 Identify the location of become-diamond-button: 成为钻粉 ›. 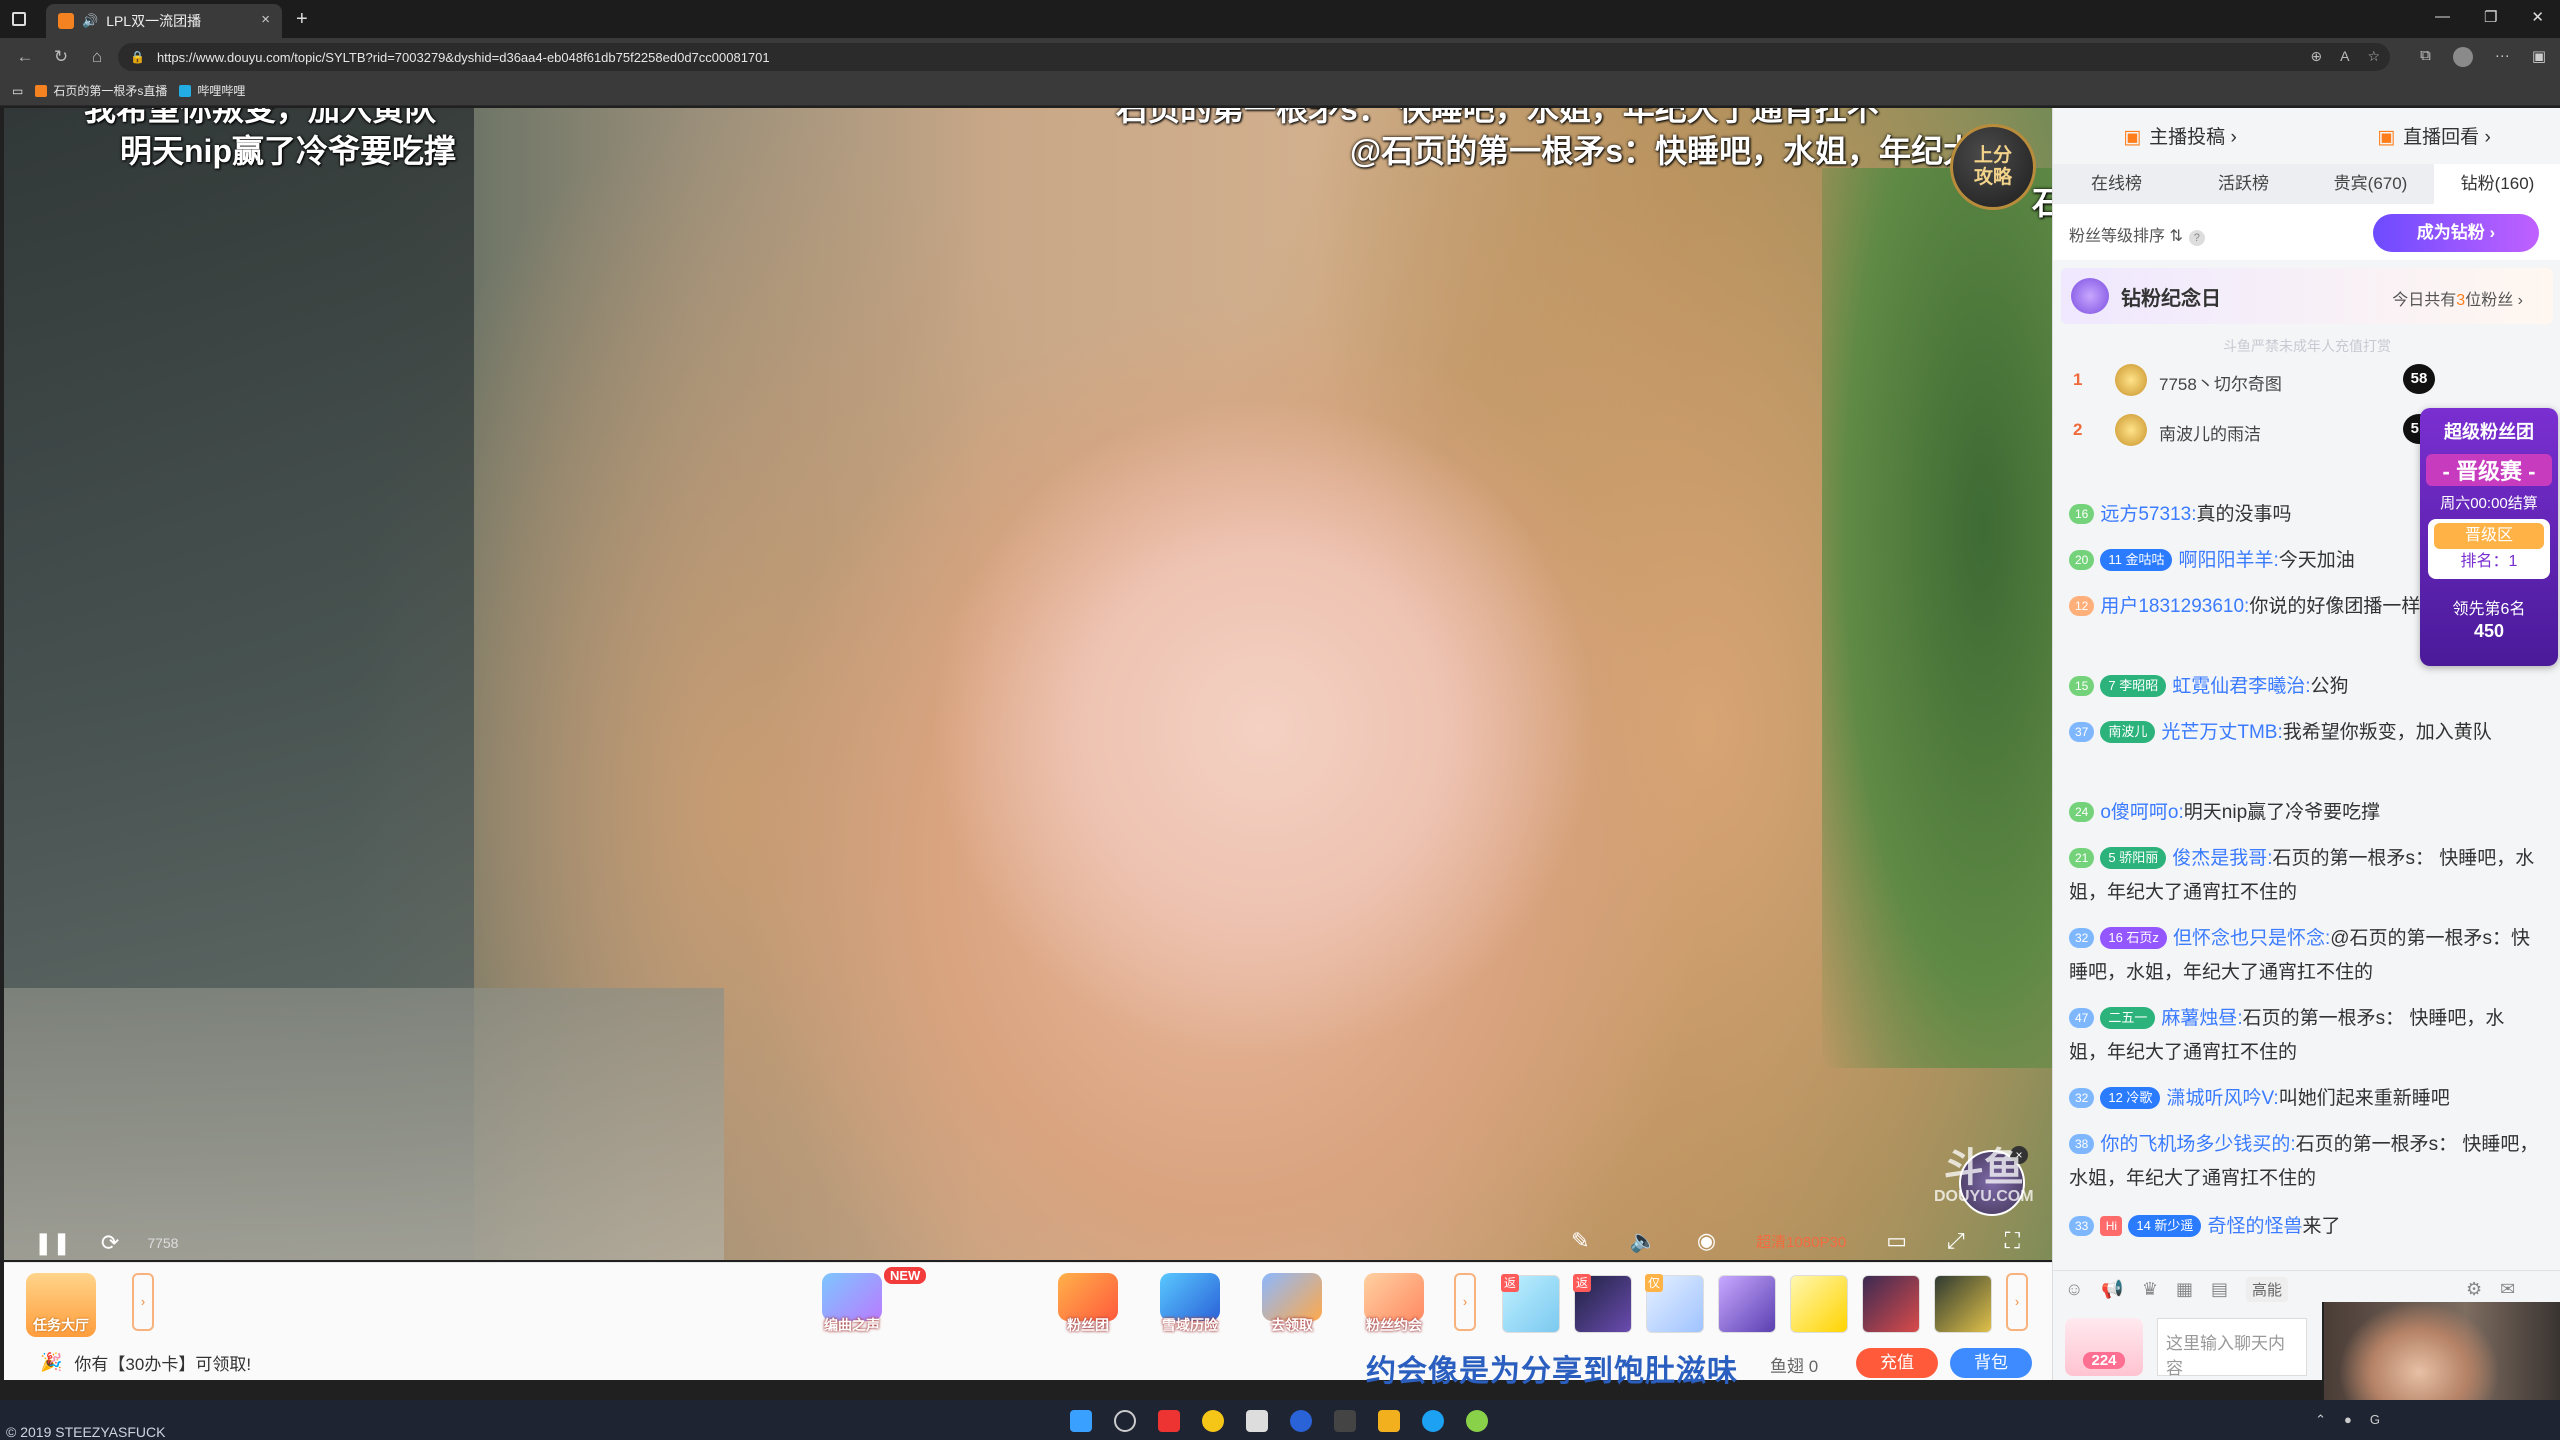
(2456, 233).